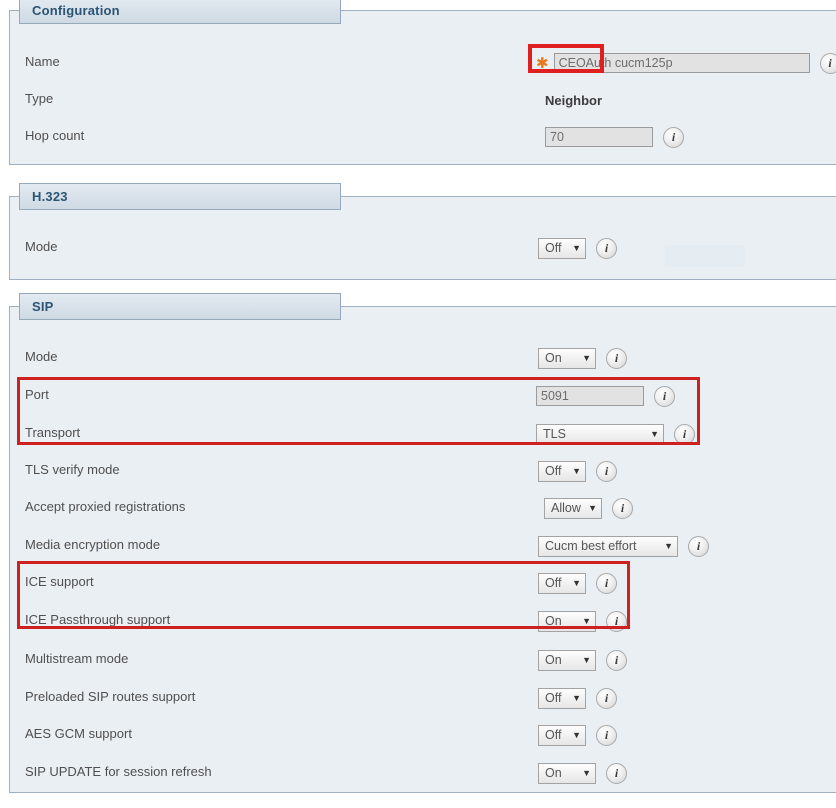  Describe the element at coordinates (664, 396) in the screenshot. I see `info-icon-port: i` at that location.